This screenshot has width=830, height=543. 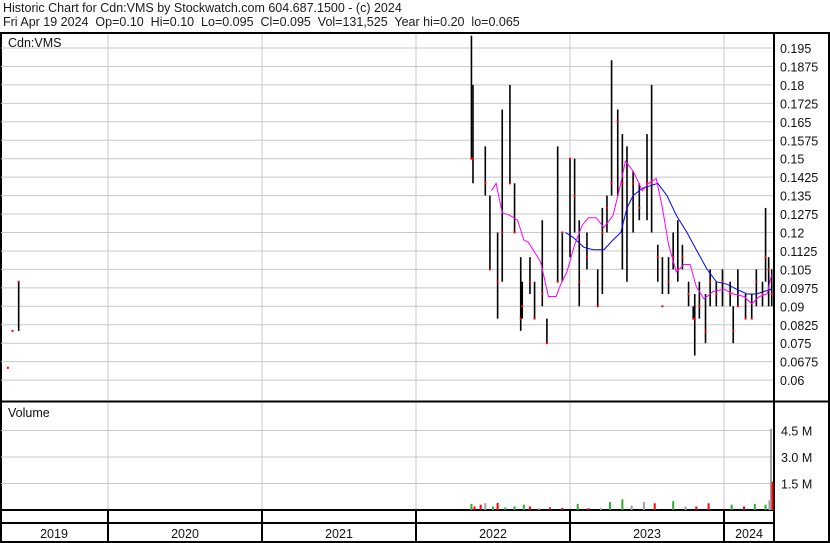 What do you see at coordinates (799, 215) in the screenshot?
I see `price-tick-label: 0.1275` at bounding box center [799, 215].